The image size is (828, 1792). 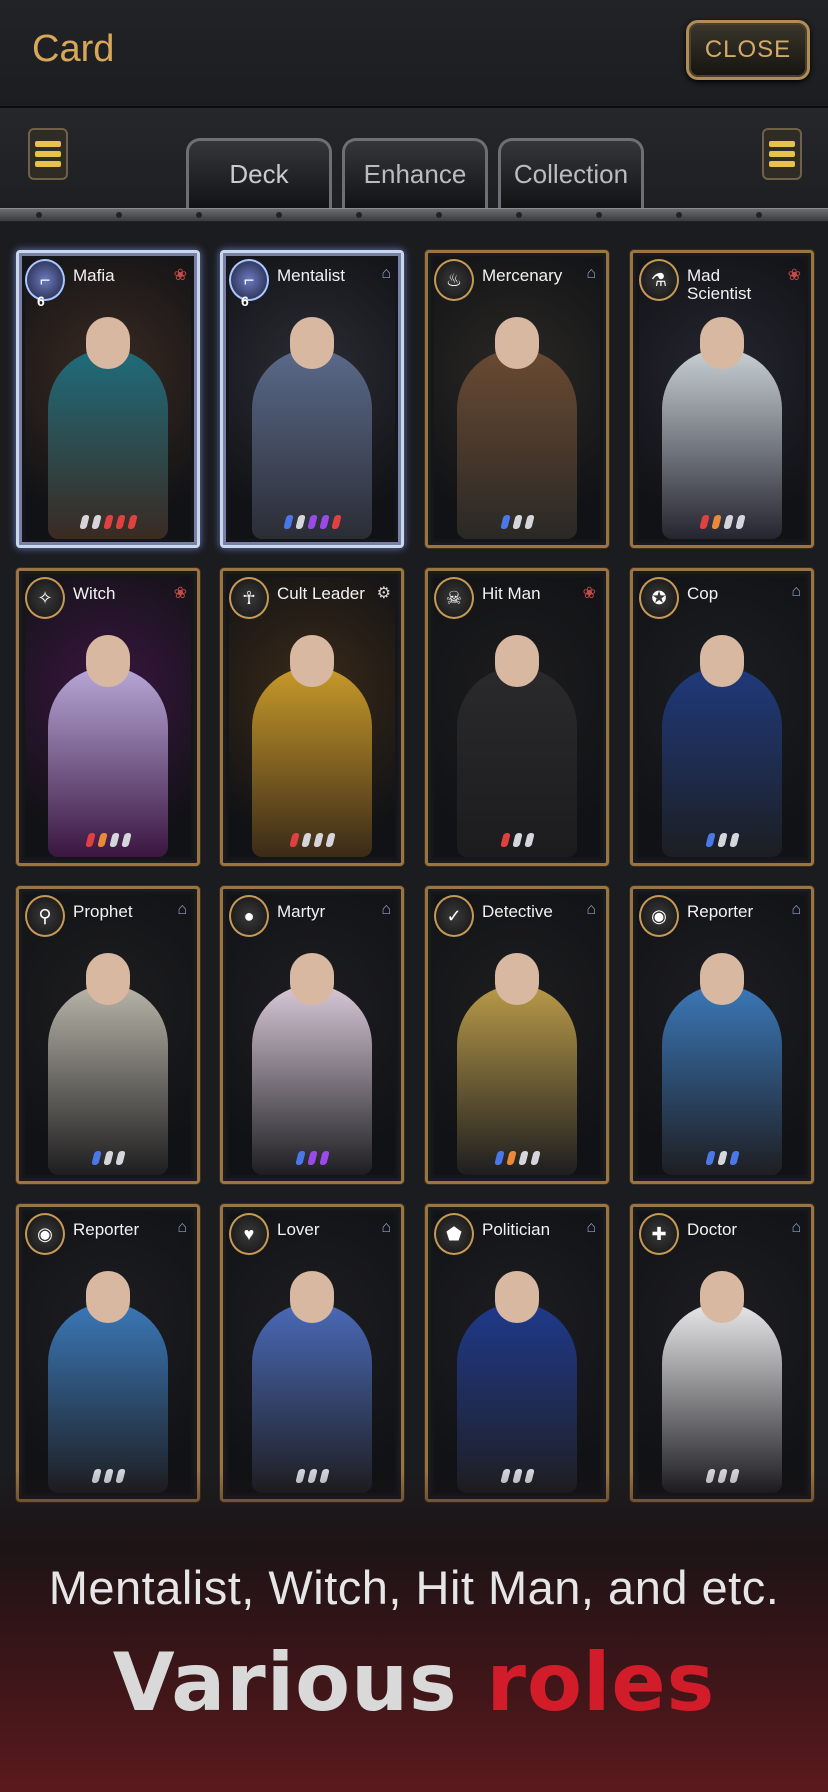 I want to click on role-card-martyr: ● Martyr ⌂, so click(x=312, y=1035).